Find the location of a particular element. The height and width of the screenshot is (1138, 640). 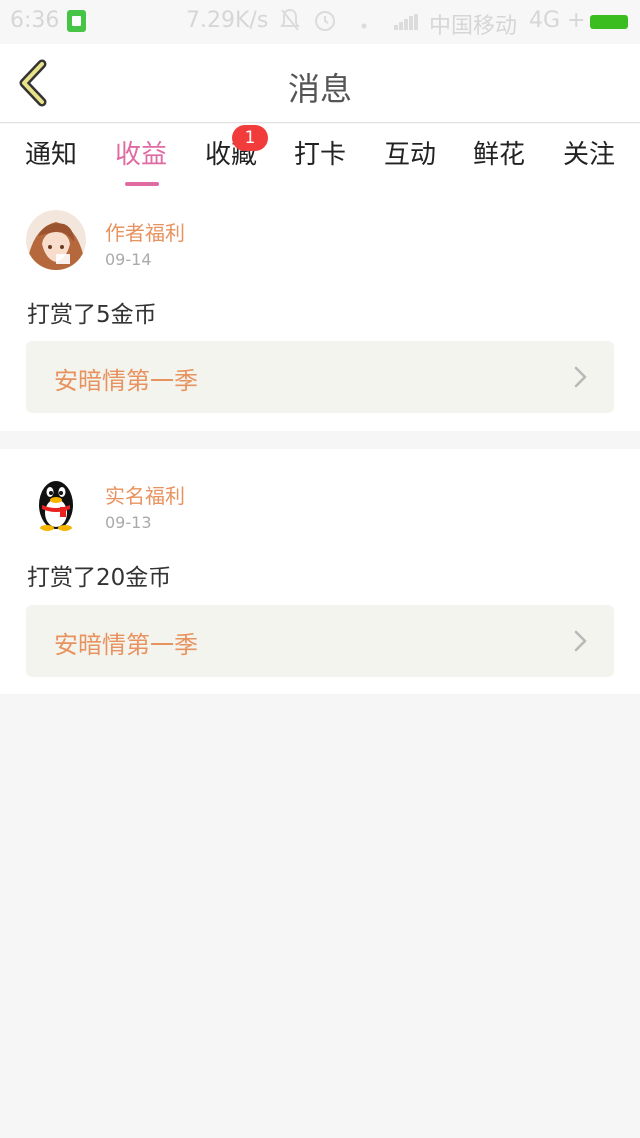

status-bar: 6:36 7.29K/s 中国移动 4G + is located at coordinates (320, 22).